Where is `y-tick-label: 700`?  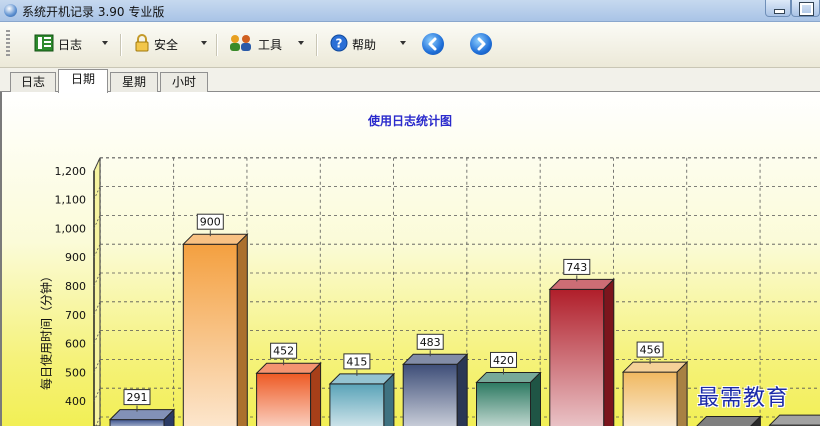 y-tick-label: 700 is located at coordinates (75, 315).